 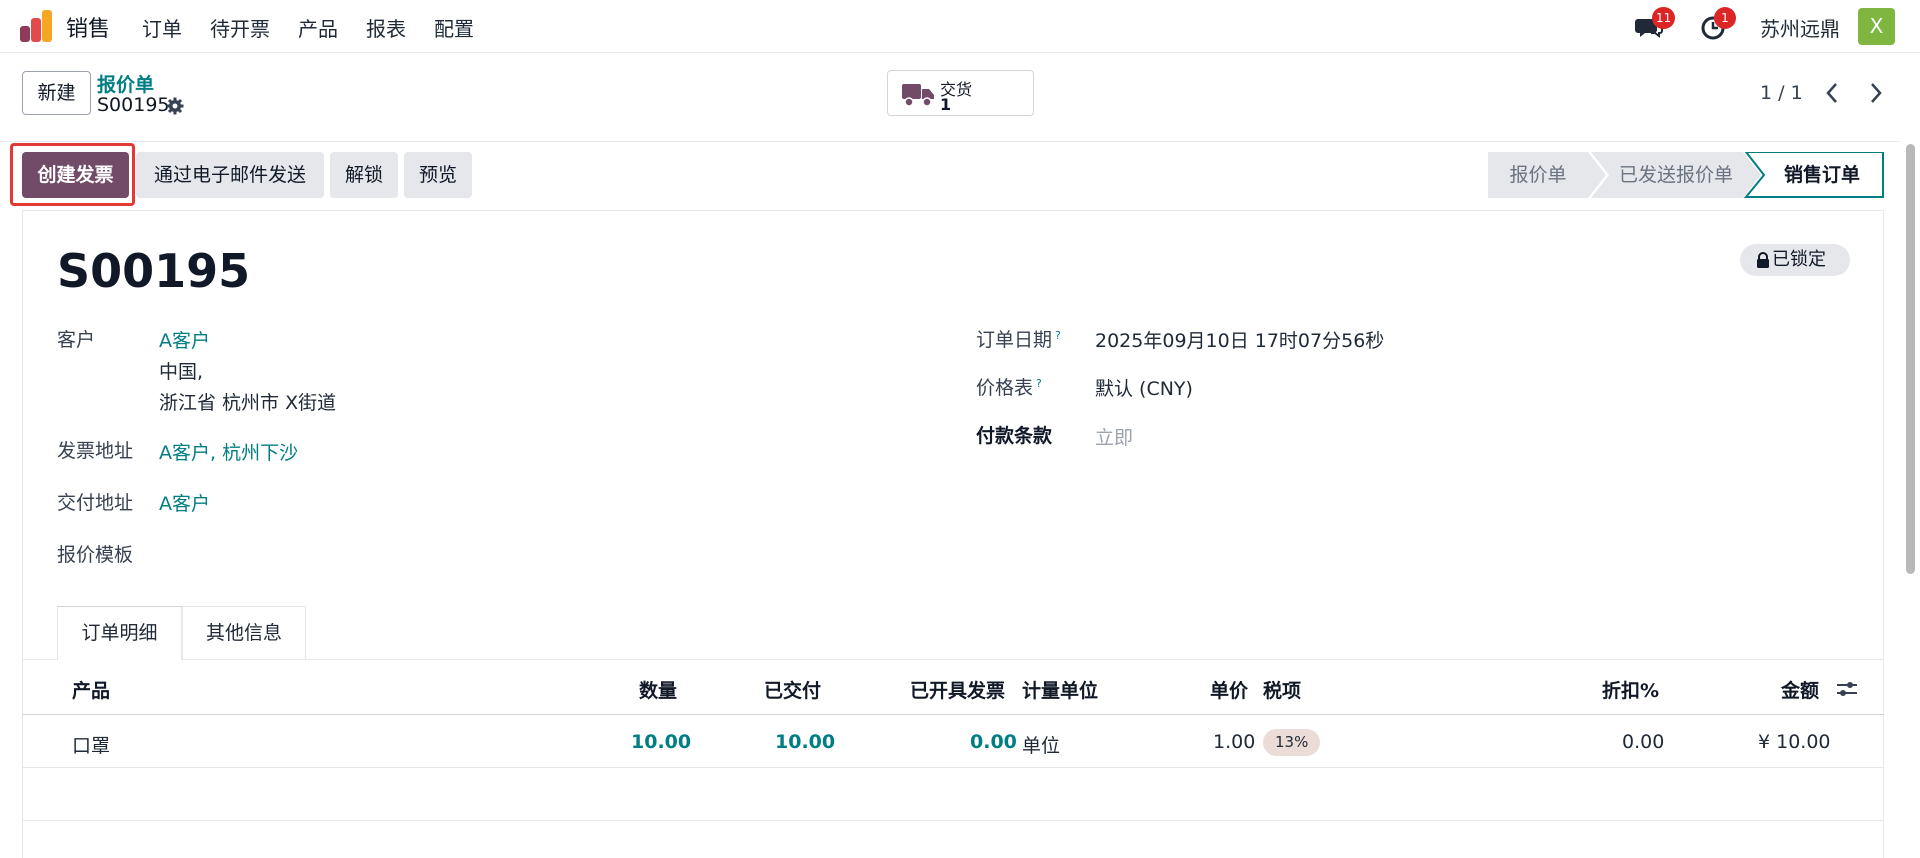 I want to click on row-divider-empty, so click(x=953, y=820).